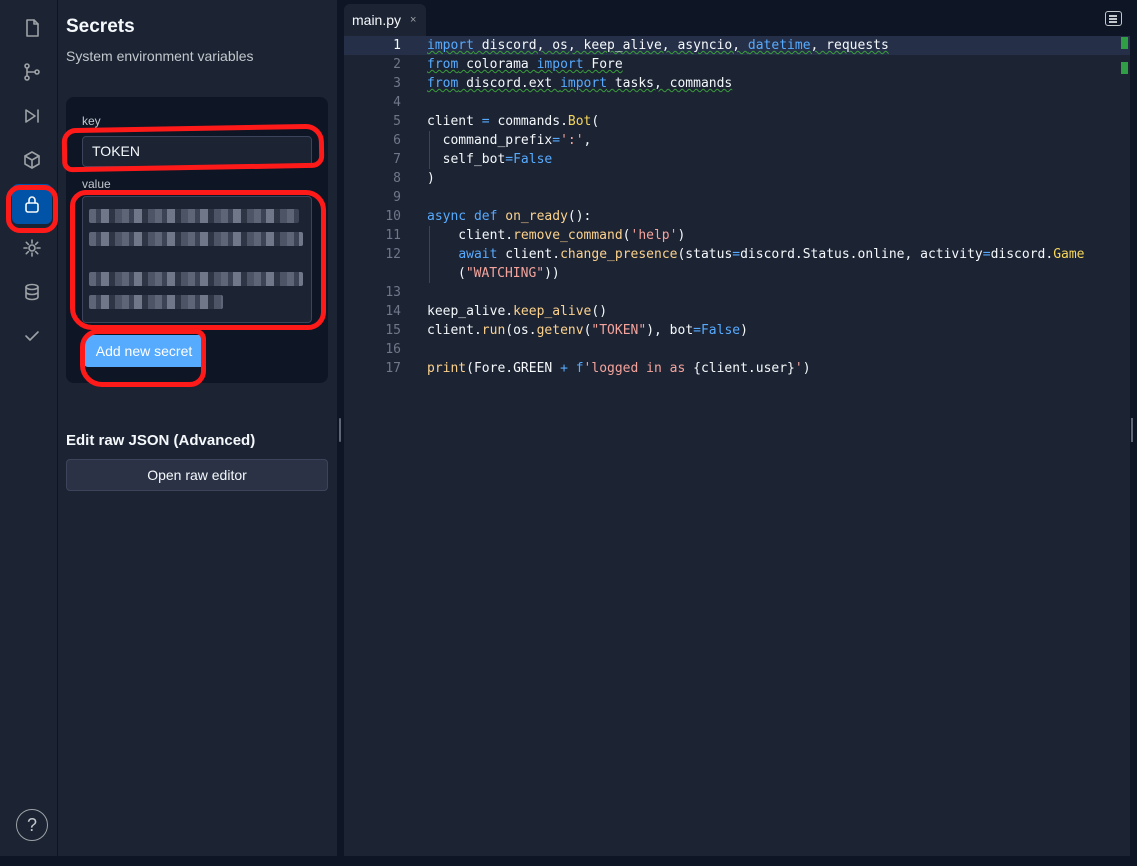 The height and width of the screenshot is (866, 1137). Describe the element at coordinates (393, 254) in the screenshot. I see `line-number: 12` at that location.